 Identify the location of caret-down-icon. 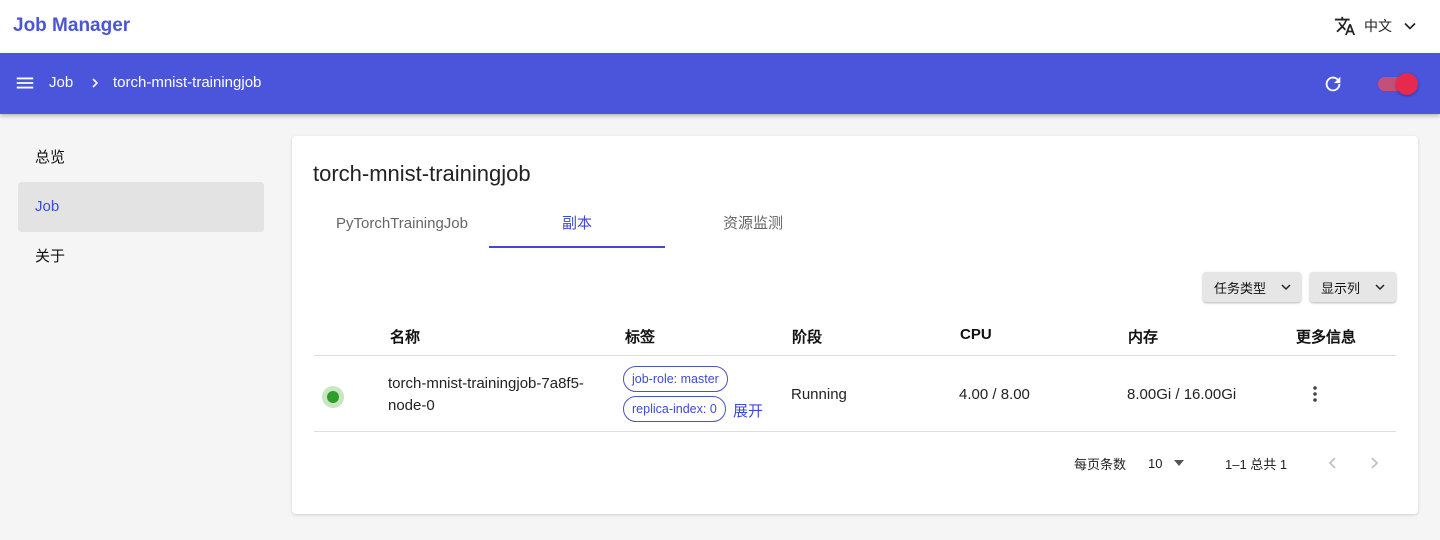
(1179, 463).